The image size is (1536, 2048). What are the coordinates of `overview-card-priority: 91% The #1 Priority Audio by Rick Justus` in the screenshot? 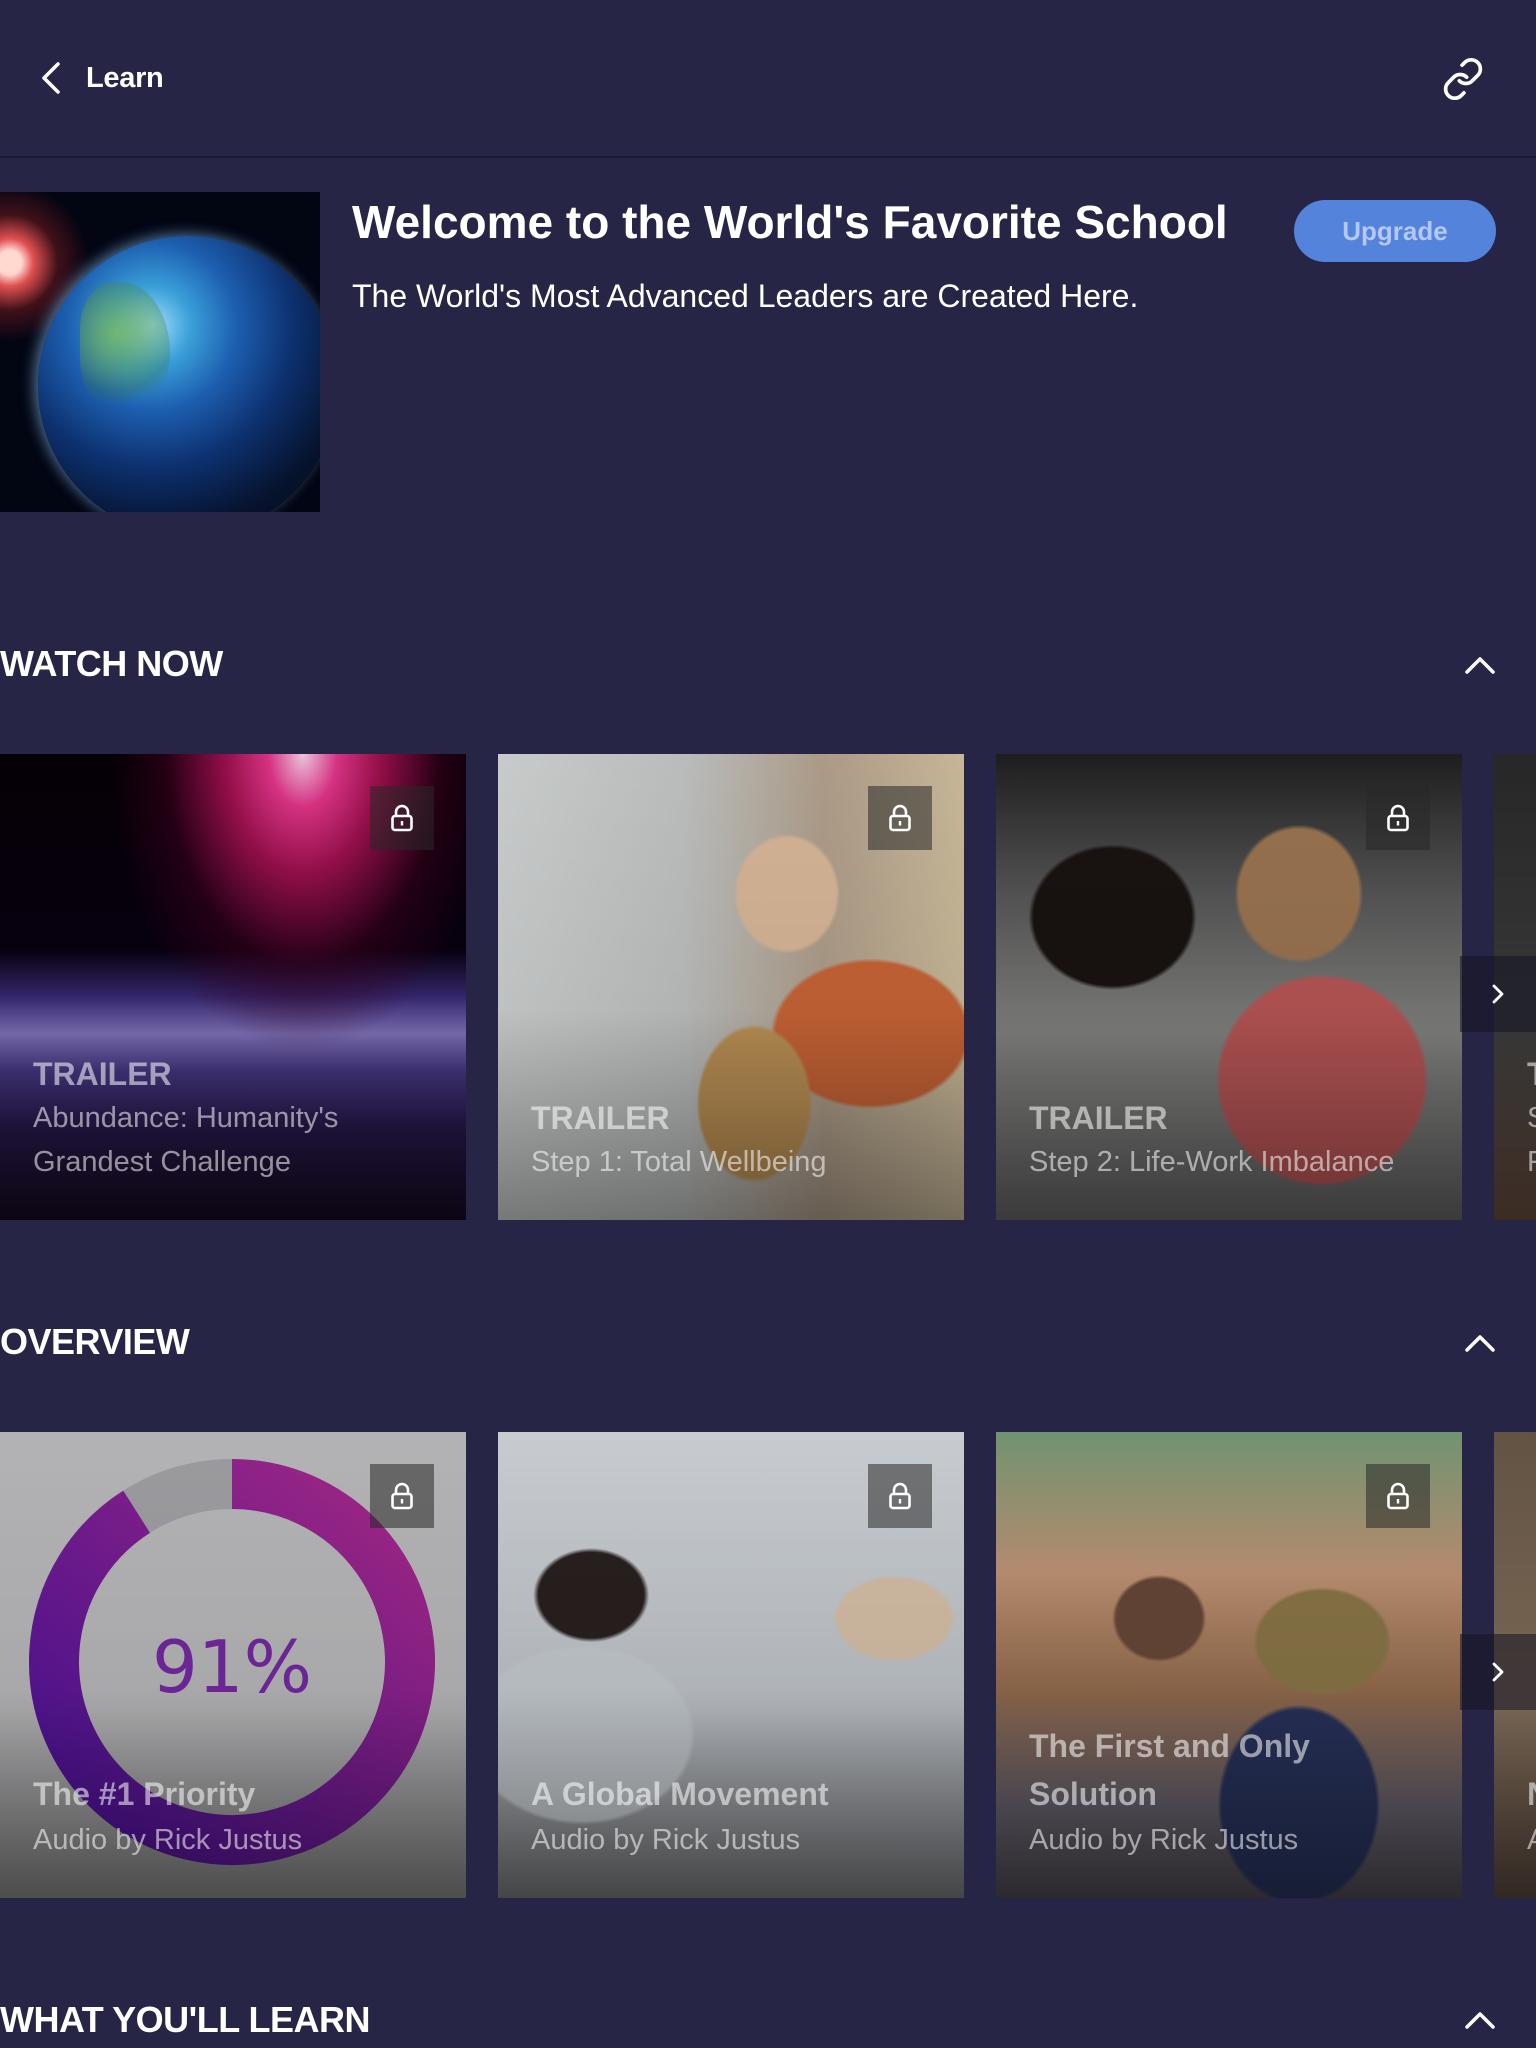 It's located at (233, 1665).